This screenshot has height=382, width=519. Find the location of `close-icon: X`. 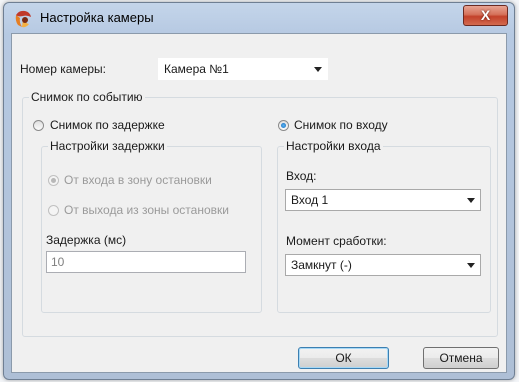

close-icon: X is located at coordinates (485, 15).